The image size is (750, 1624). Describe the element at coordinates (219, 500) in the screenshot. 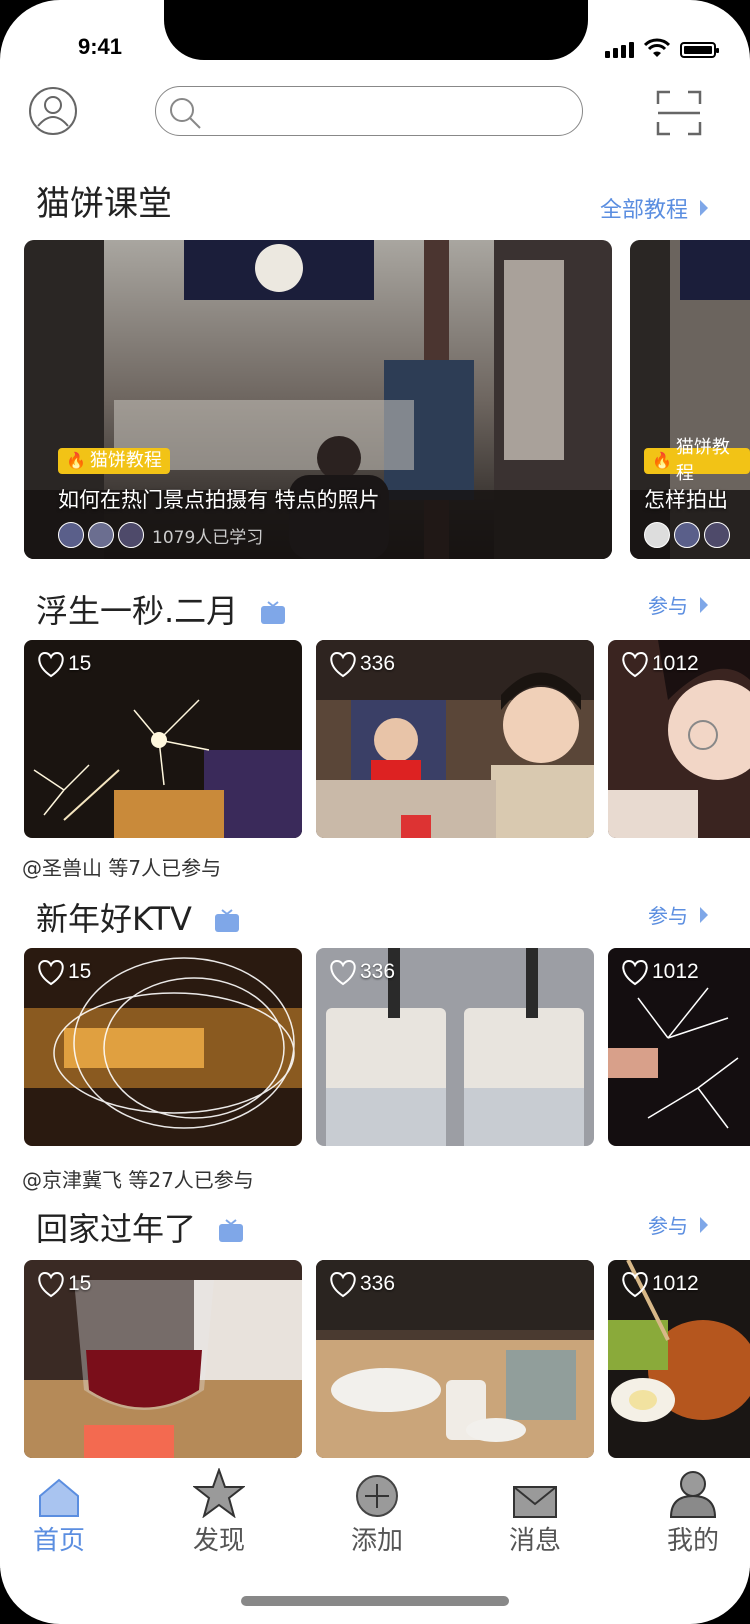

I see `tutorial-title: 如何在热门景点拍摄有 特点的照片` at that location.